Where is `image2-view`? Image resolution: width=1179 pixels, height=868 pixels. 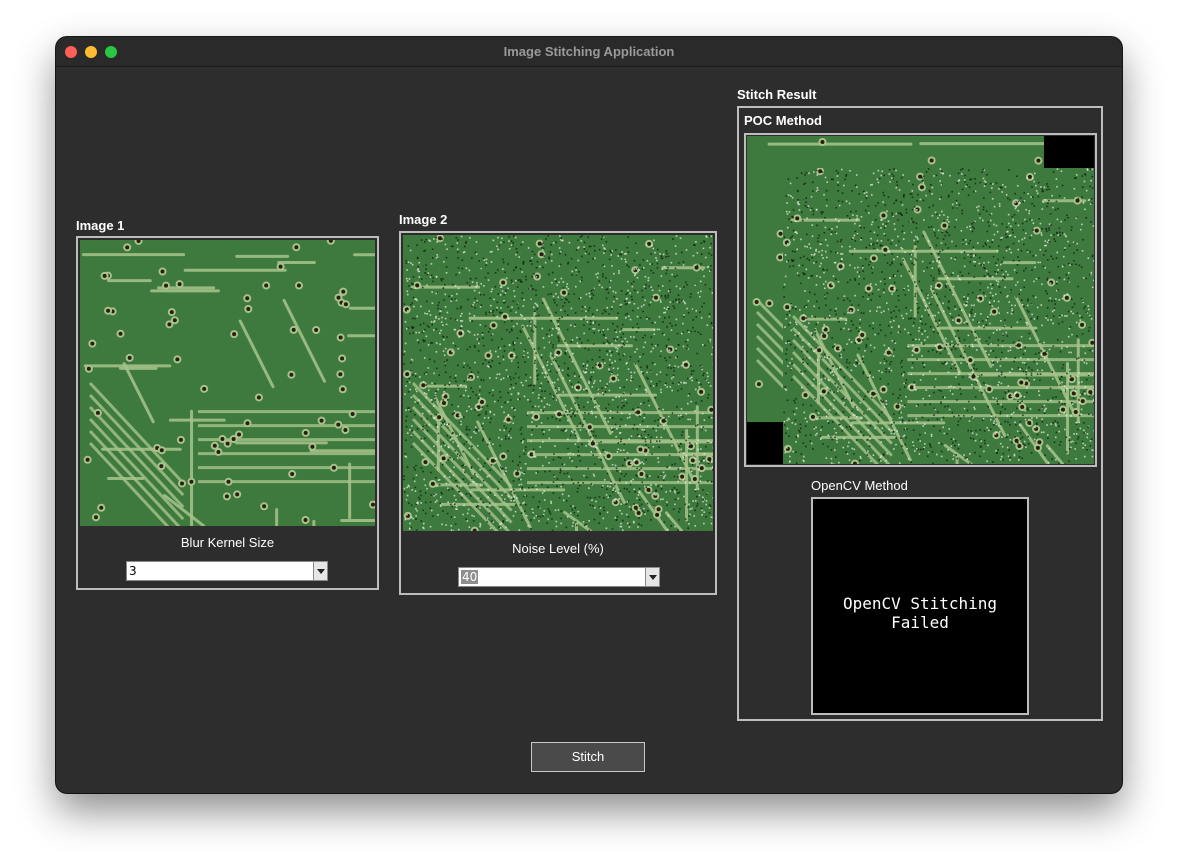
image2-view is located at coordinates (558, 383).